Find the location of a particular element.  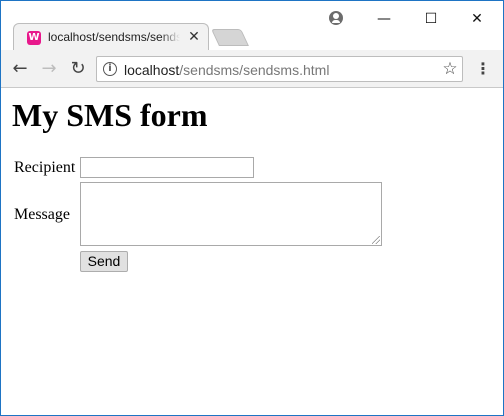

address-bar: i localhost/sendsms/sendsms.html ☆ is located at coordinates (279, 69).